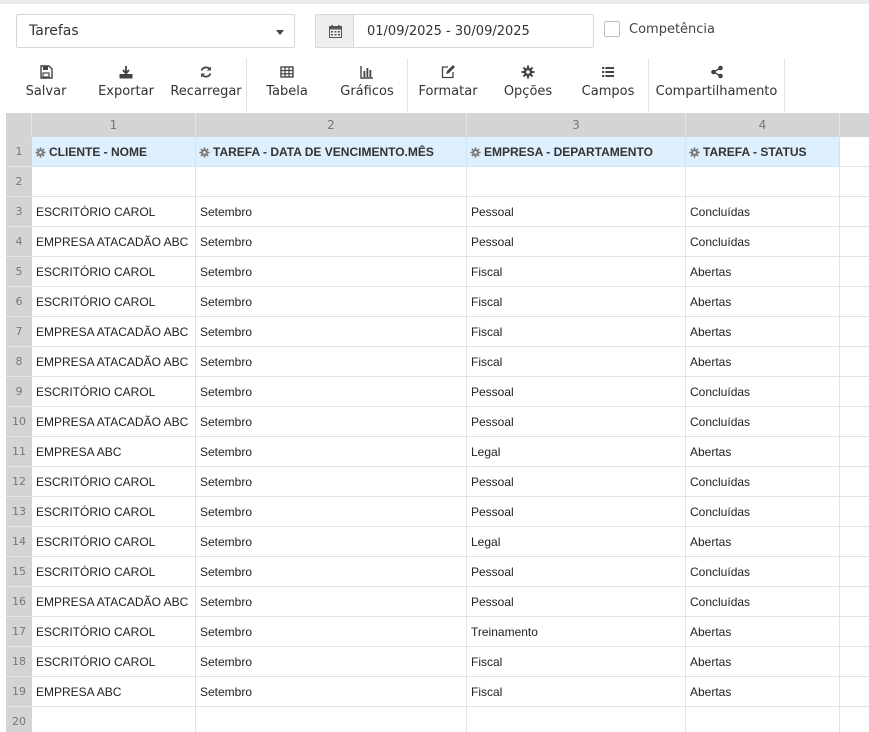 The width and height of the screenshot is (869, 732). I want to click on column-number-header: 2, so click(331, 125).